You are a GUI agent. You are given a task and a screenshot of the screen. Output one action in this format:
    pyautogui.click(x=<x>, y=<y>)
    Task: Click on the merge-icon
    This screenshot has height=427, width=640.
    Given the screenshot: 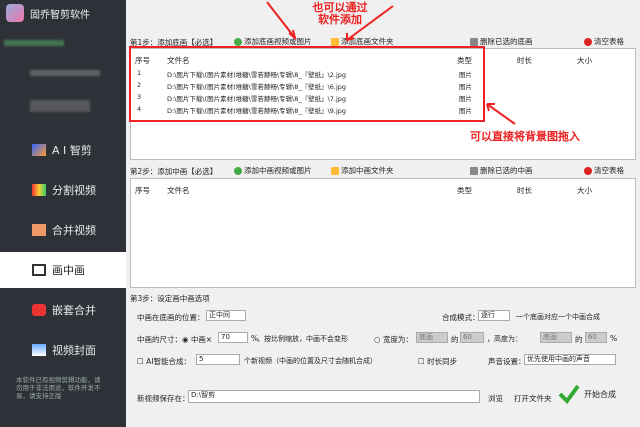 What is the action you would take?
    pyautogui.click(x=39, y=230)
    